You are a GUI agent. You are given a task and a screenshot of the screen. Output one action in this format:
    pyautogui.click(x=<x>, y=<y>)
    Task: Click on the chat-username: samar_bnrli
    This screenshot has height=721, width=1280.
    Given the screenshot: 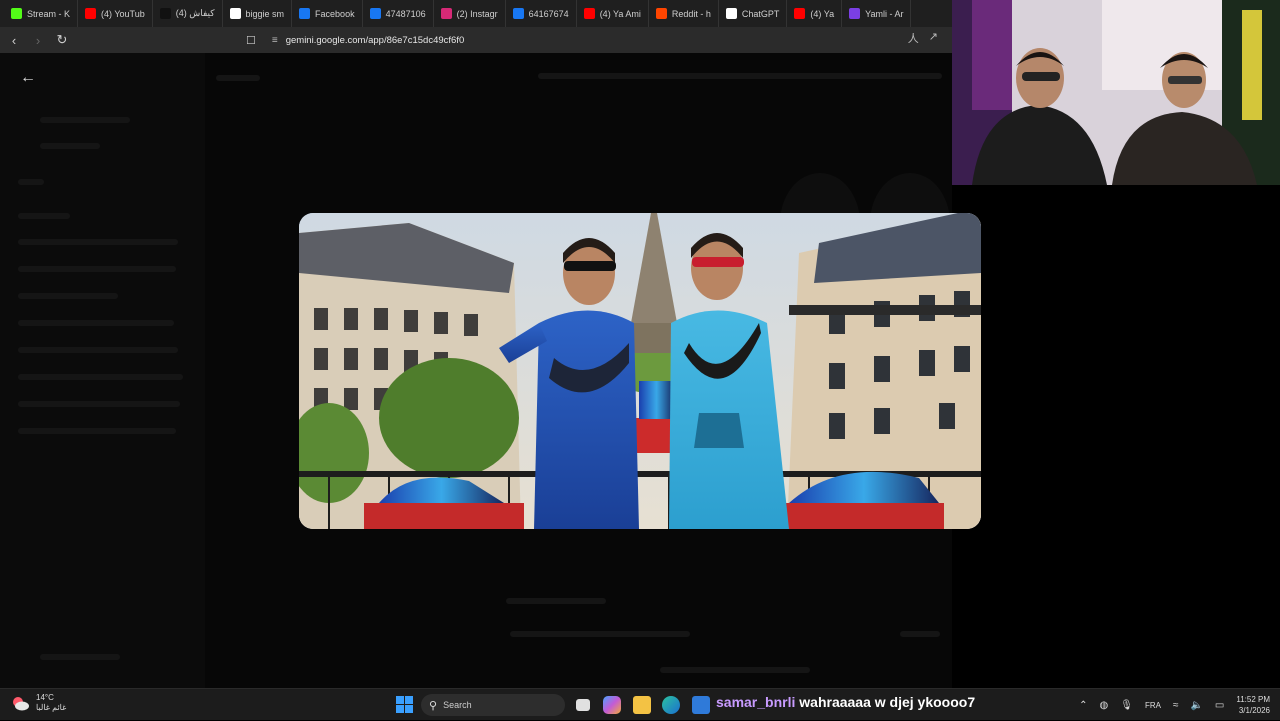 What is the action you would take?
    pyautogui.click(x=756, y=702)
    